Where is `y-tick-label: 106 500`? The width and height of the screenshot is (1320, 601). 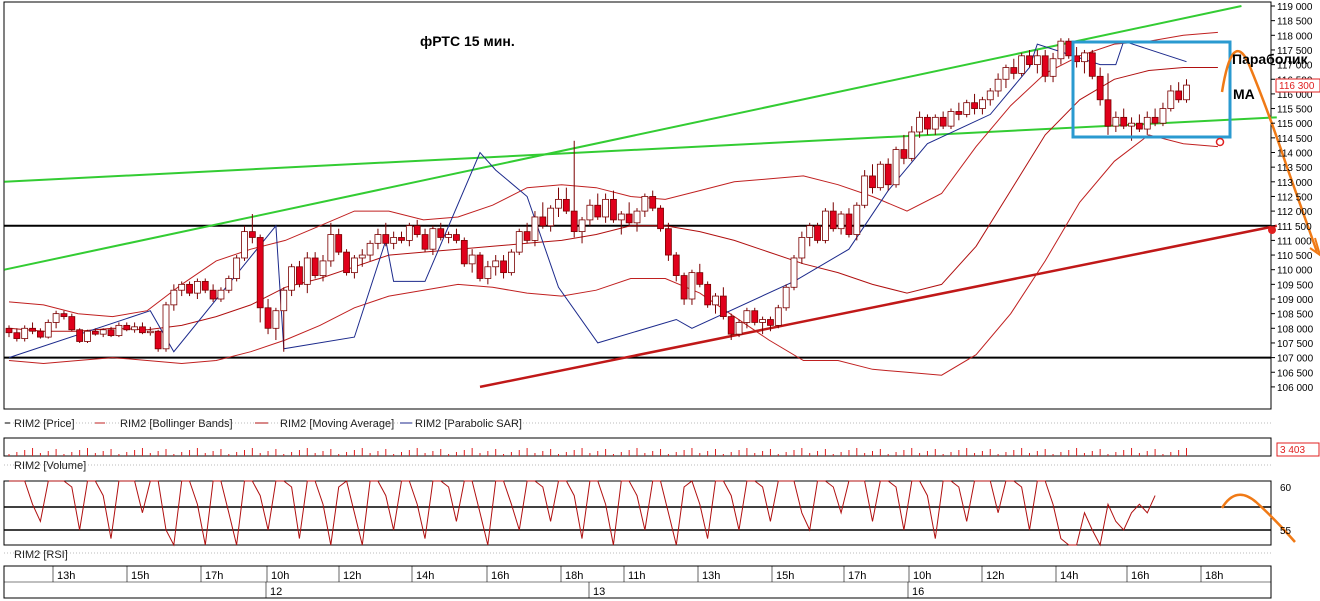 y-tick-label: 106 500 is located at coordinates (1295, 373).